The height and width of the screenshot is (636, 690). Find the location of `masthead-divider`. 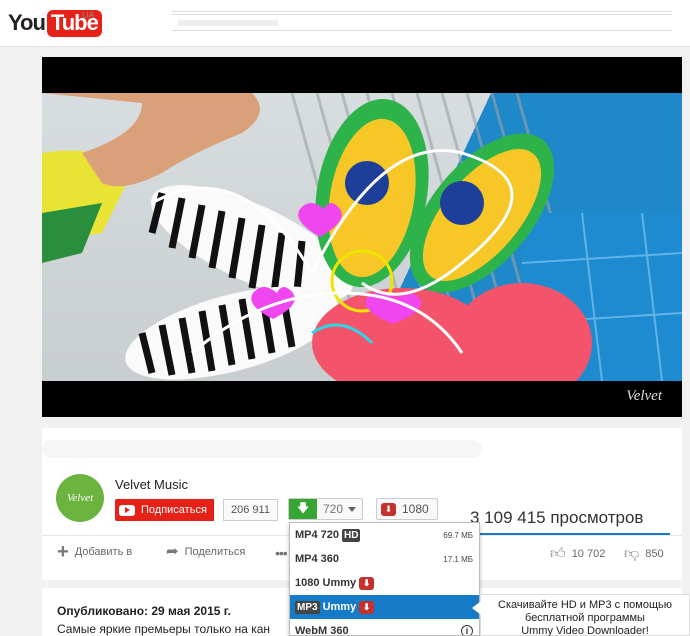

masthead-divider is located at coordinates (422, 31).